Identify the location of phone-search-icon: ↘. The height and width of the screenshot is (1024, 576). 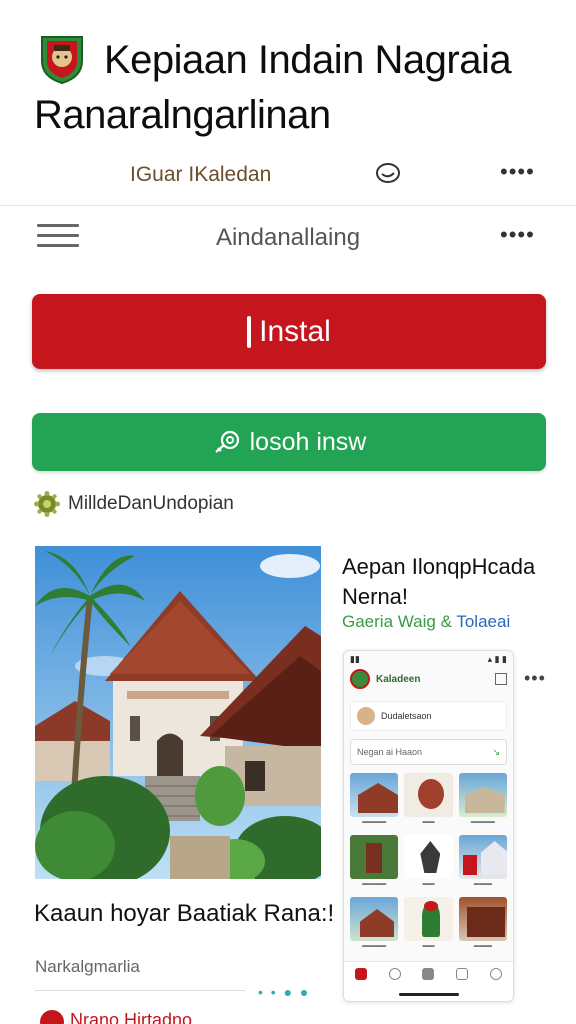
(496, 751).